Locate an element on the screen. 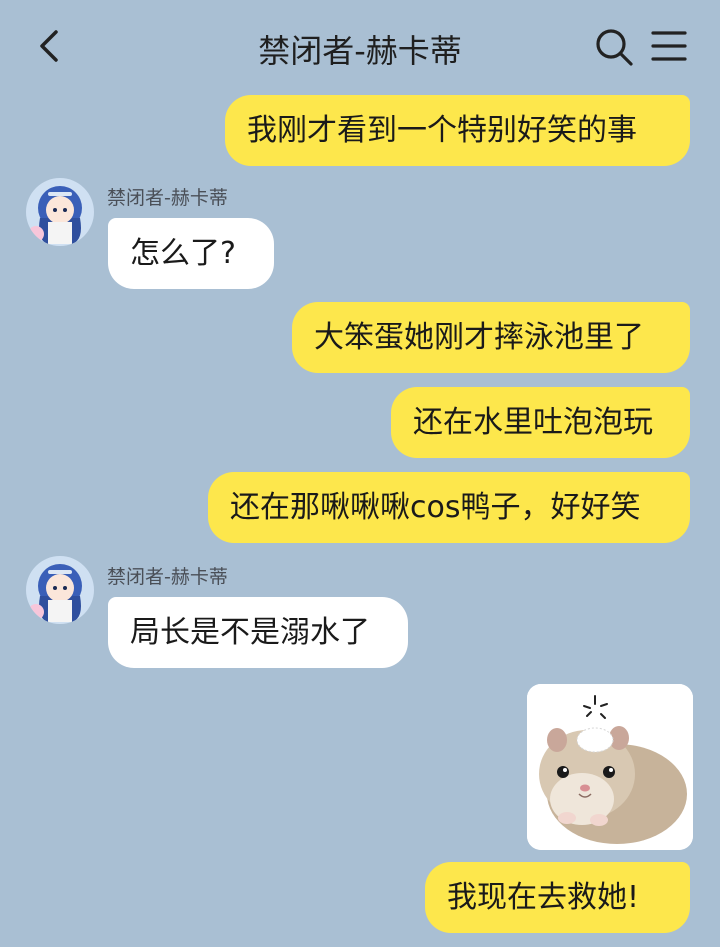 This screenshot has height=947, width=720. search-icon is located at coordinates (614, 47).